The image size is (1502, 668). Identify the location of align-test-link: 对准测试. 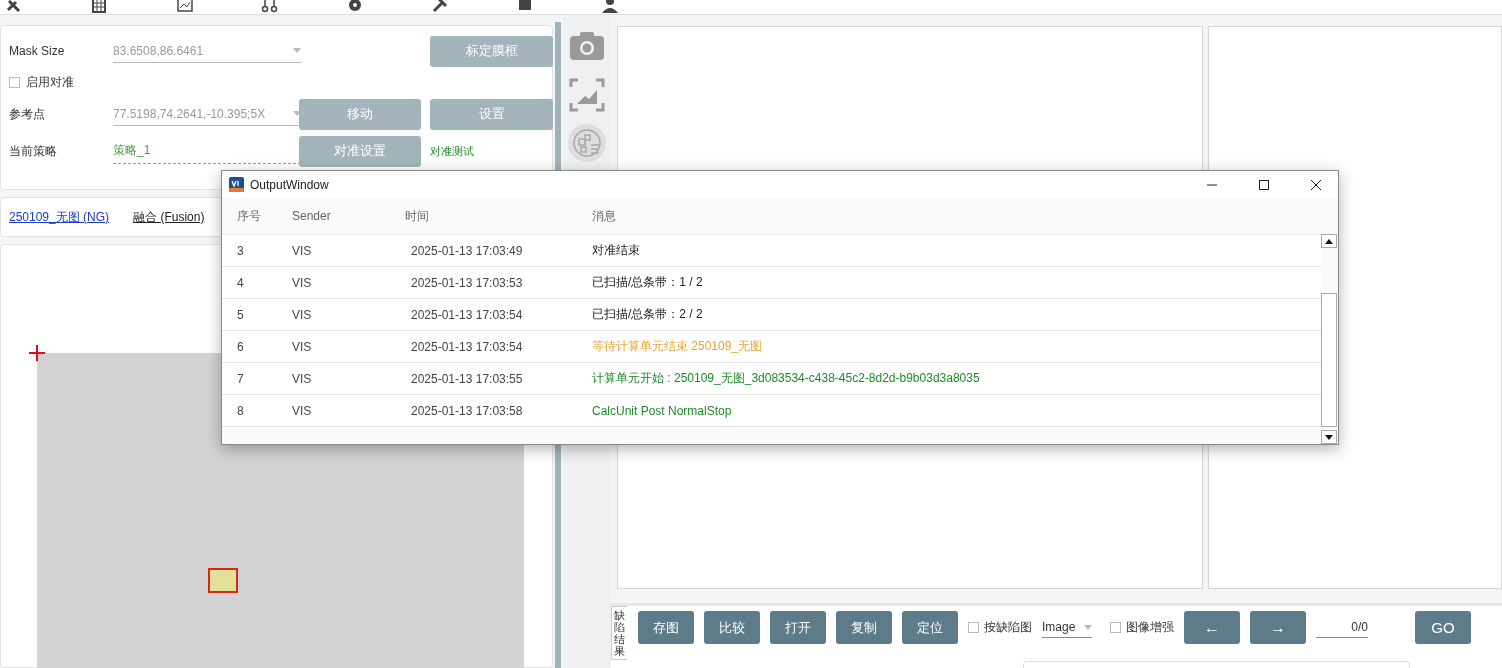
(491, 151).